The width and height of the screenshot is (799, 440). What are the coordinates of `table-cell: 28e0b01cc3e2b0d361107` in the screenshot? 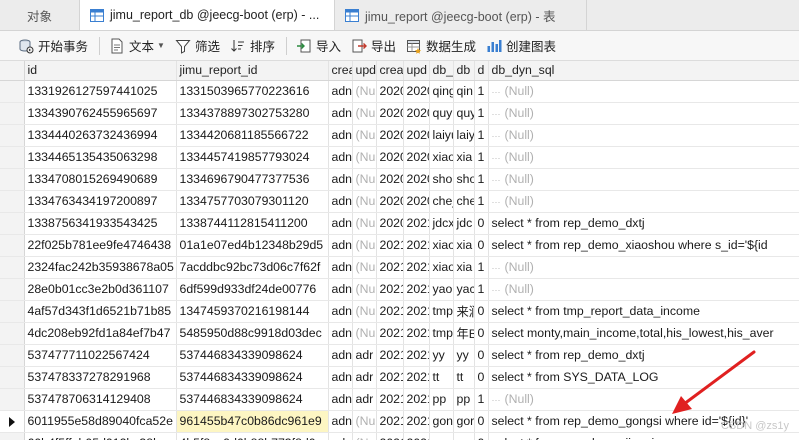 It's located at (100, 289).